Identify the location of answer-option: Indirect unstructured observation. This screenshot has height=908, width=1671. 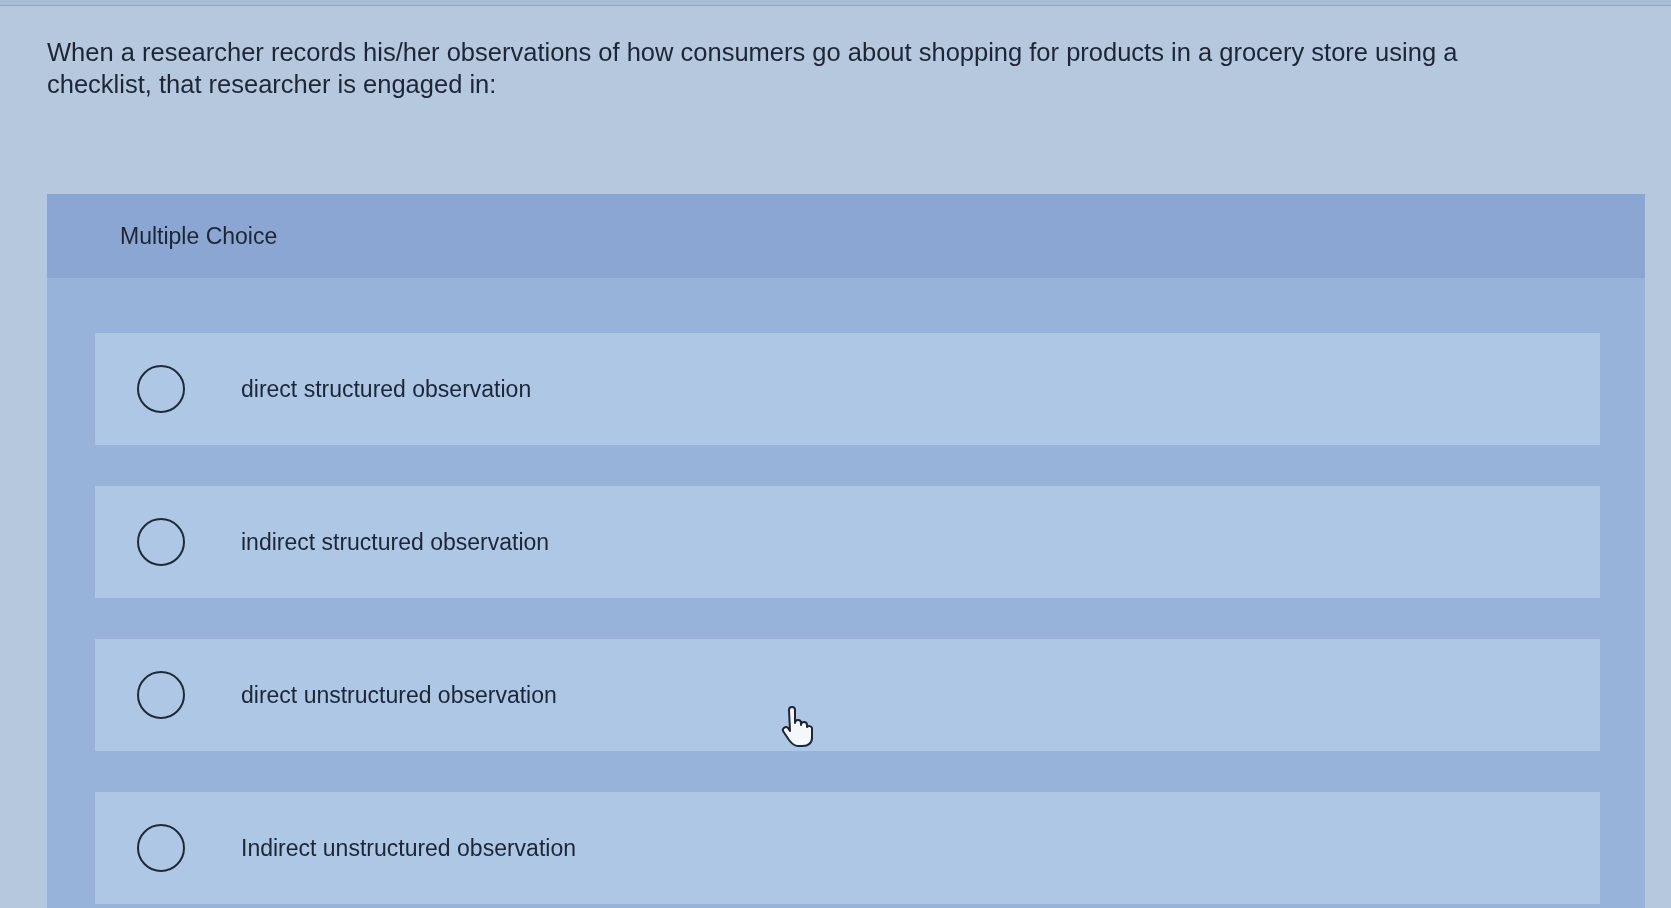
(847, 848).